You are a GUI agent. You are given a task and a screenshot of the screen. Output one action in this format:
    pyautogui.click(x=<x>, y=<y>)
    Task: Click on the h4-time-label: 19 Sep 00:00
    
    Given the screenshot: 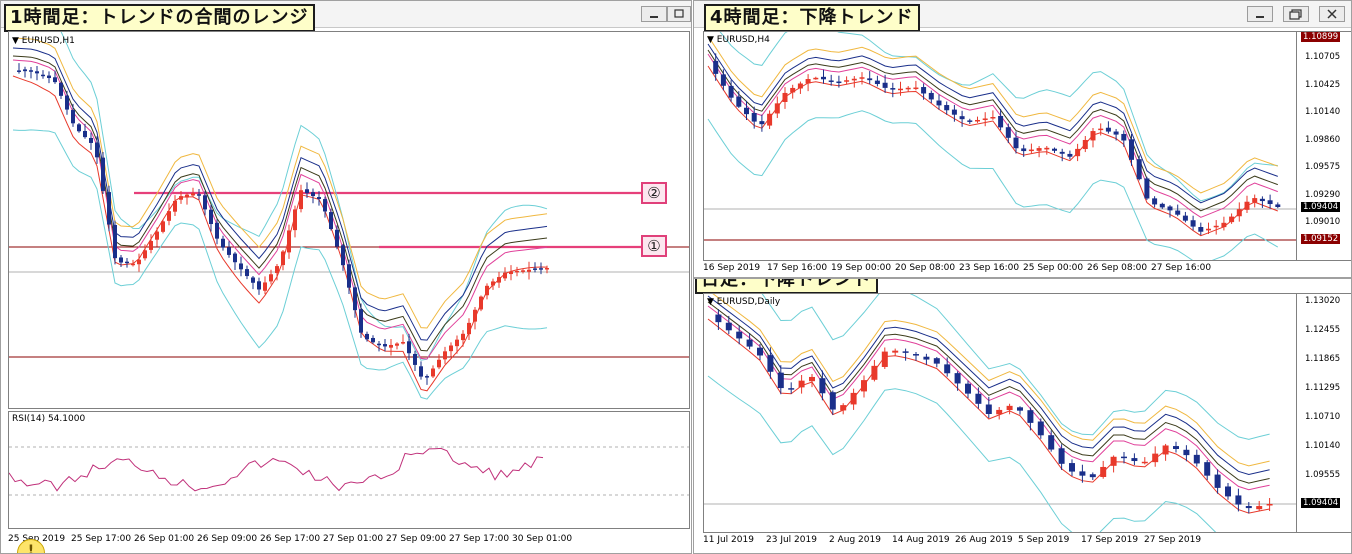 What is the action you would take?
    pyautogui.click(x=861, y=268)
    